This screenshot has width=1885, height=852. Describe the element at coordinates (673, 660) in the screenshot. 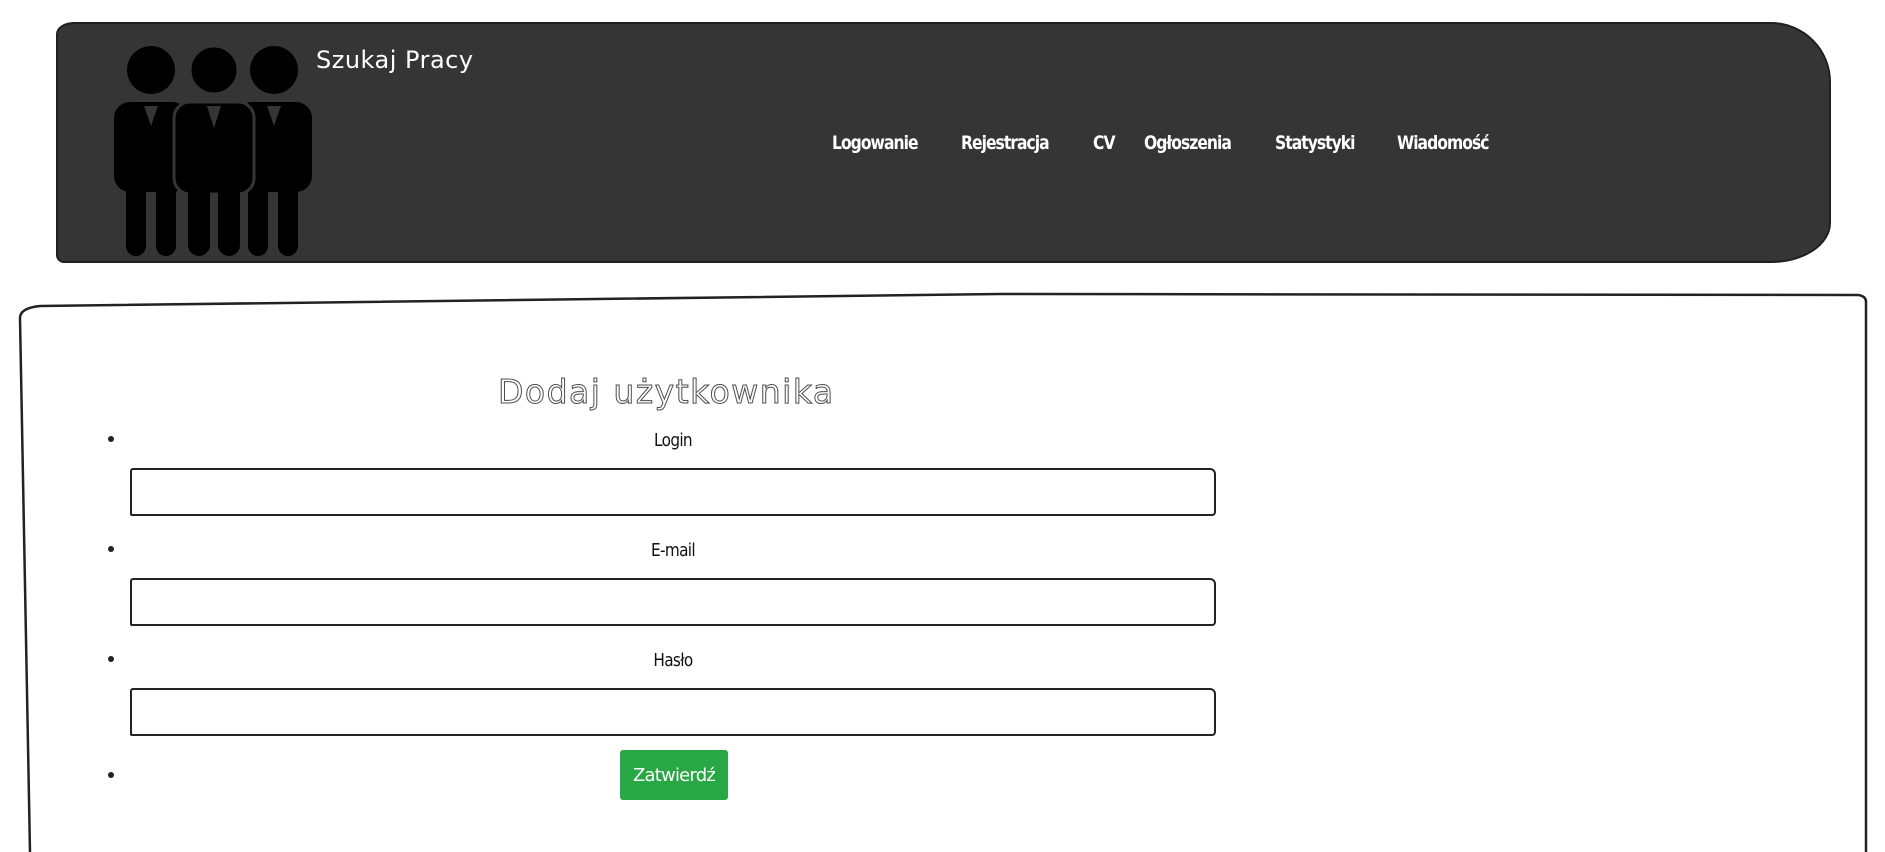

I see `password-label: Hasło` at that location.